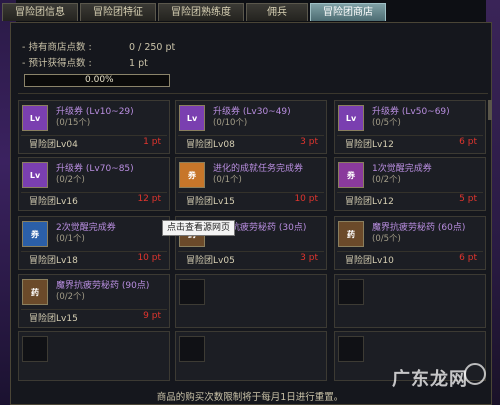 Image resolution: width=500 pixels, height=405 pixels. I want to click on item-price: 12 pt, so click(149, 199).